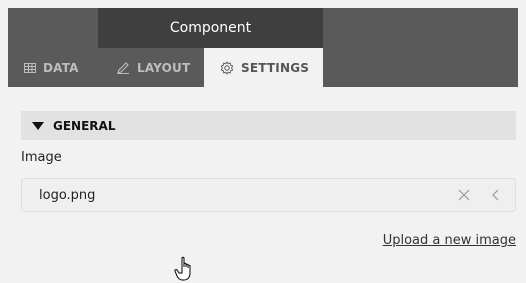  What do you see at coordinates (123, 67) in the screenshot?
I see `pencil-icon` at bounding box center [123, 67].